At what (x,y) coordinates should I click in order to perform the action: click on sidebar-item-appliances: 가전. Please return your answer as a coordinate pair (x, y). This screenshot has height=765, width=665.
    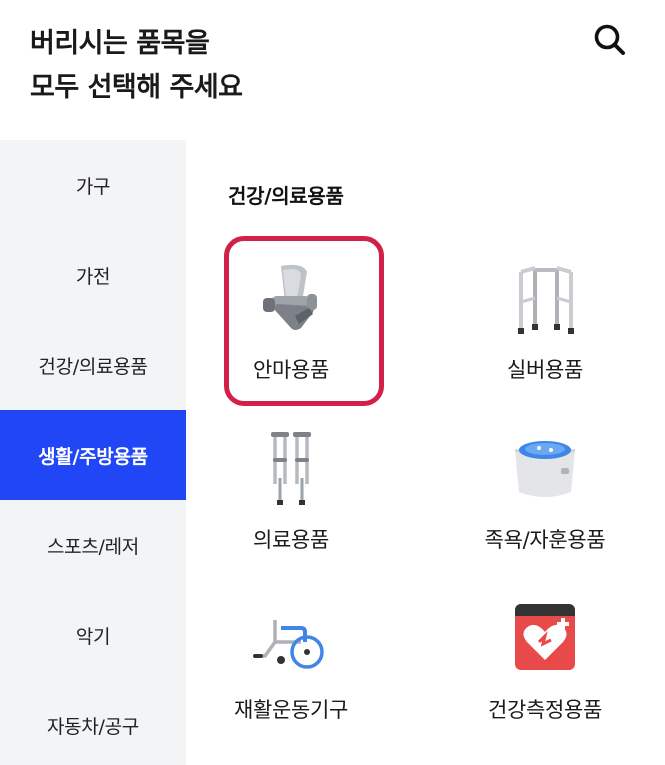
    Looking at the image, I should click on (93, 275).